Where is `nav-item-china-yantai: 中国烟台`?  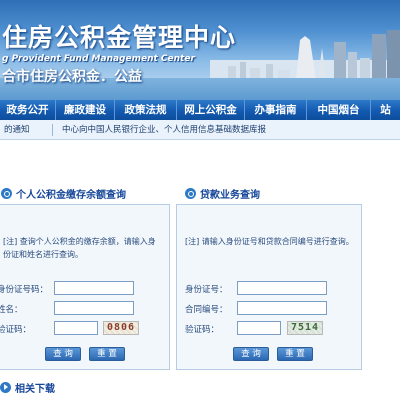
nav-item-china-yantai: 中国烟台 is located at coordinates (339, 110).